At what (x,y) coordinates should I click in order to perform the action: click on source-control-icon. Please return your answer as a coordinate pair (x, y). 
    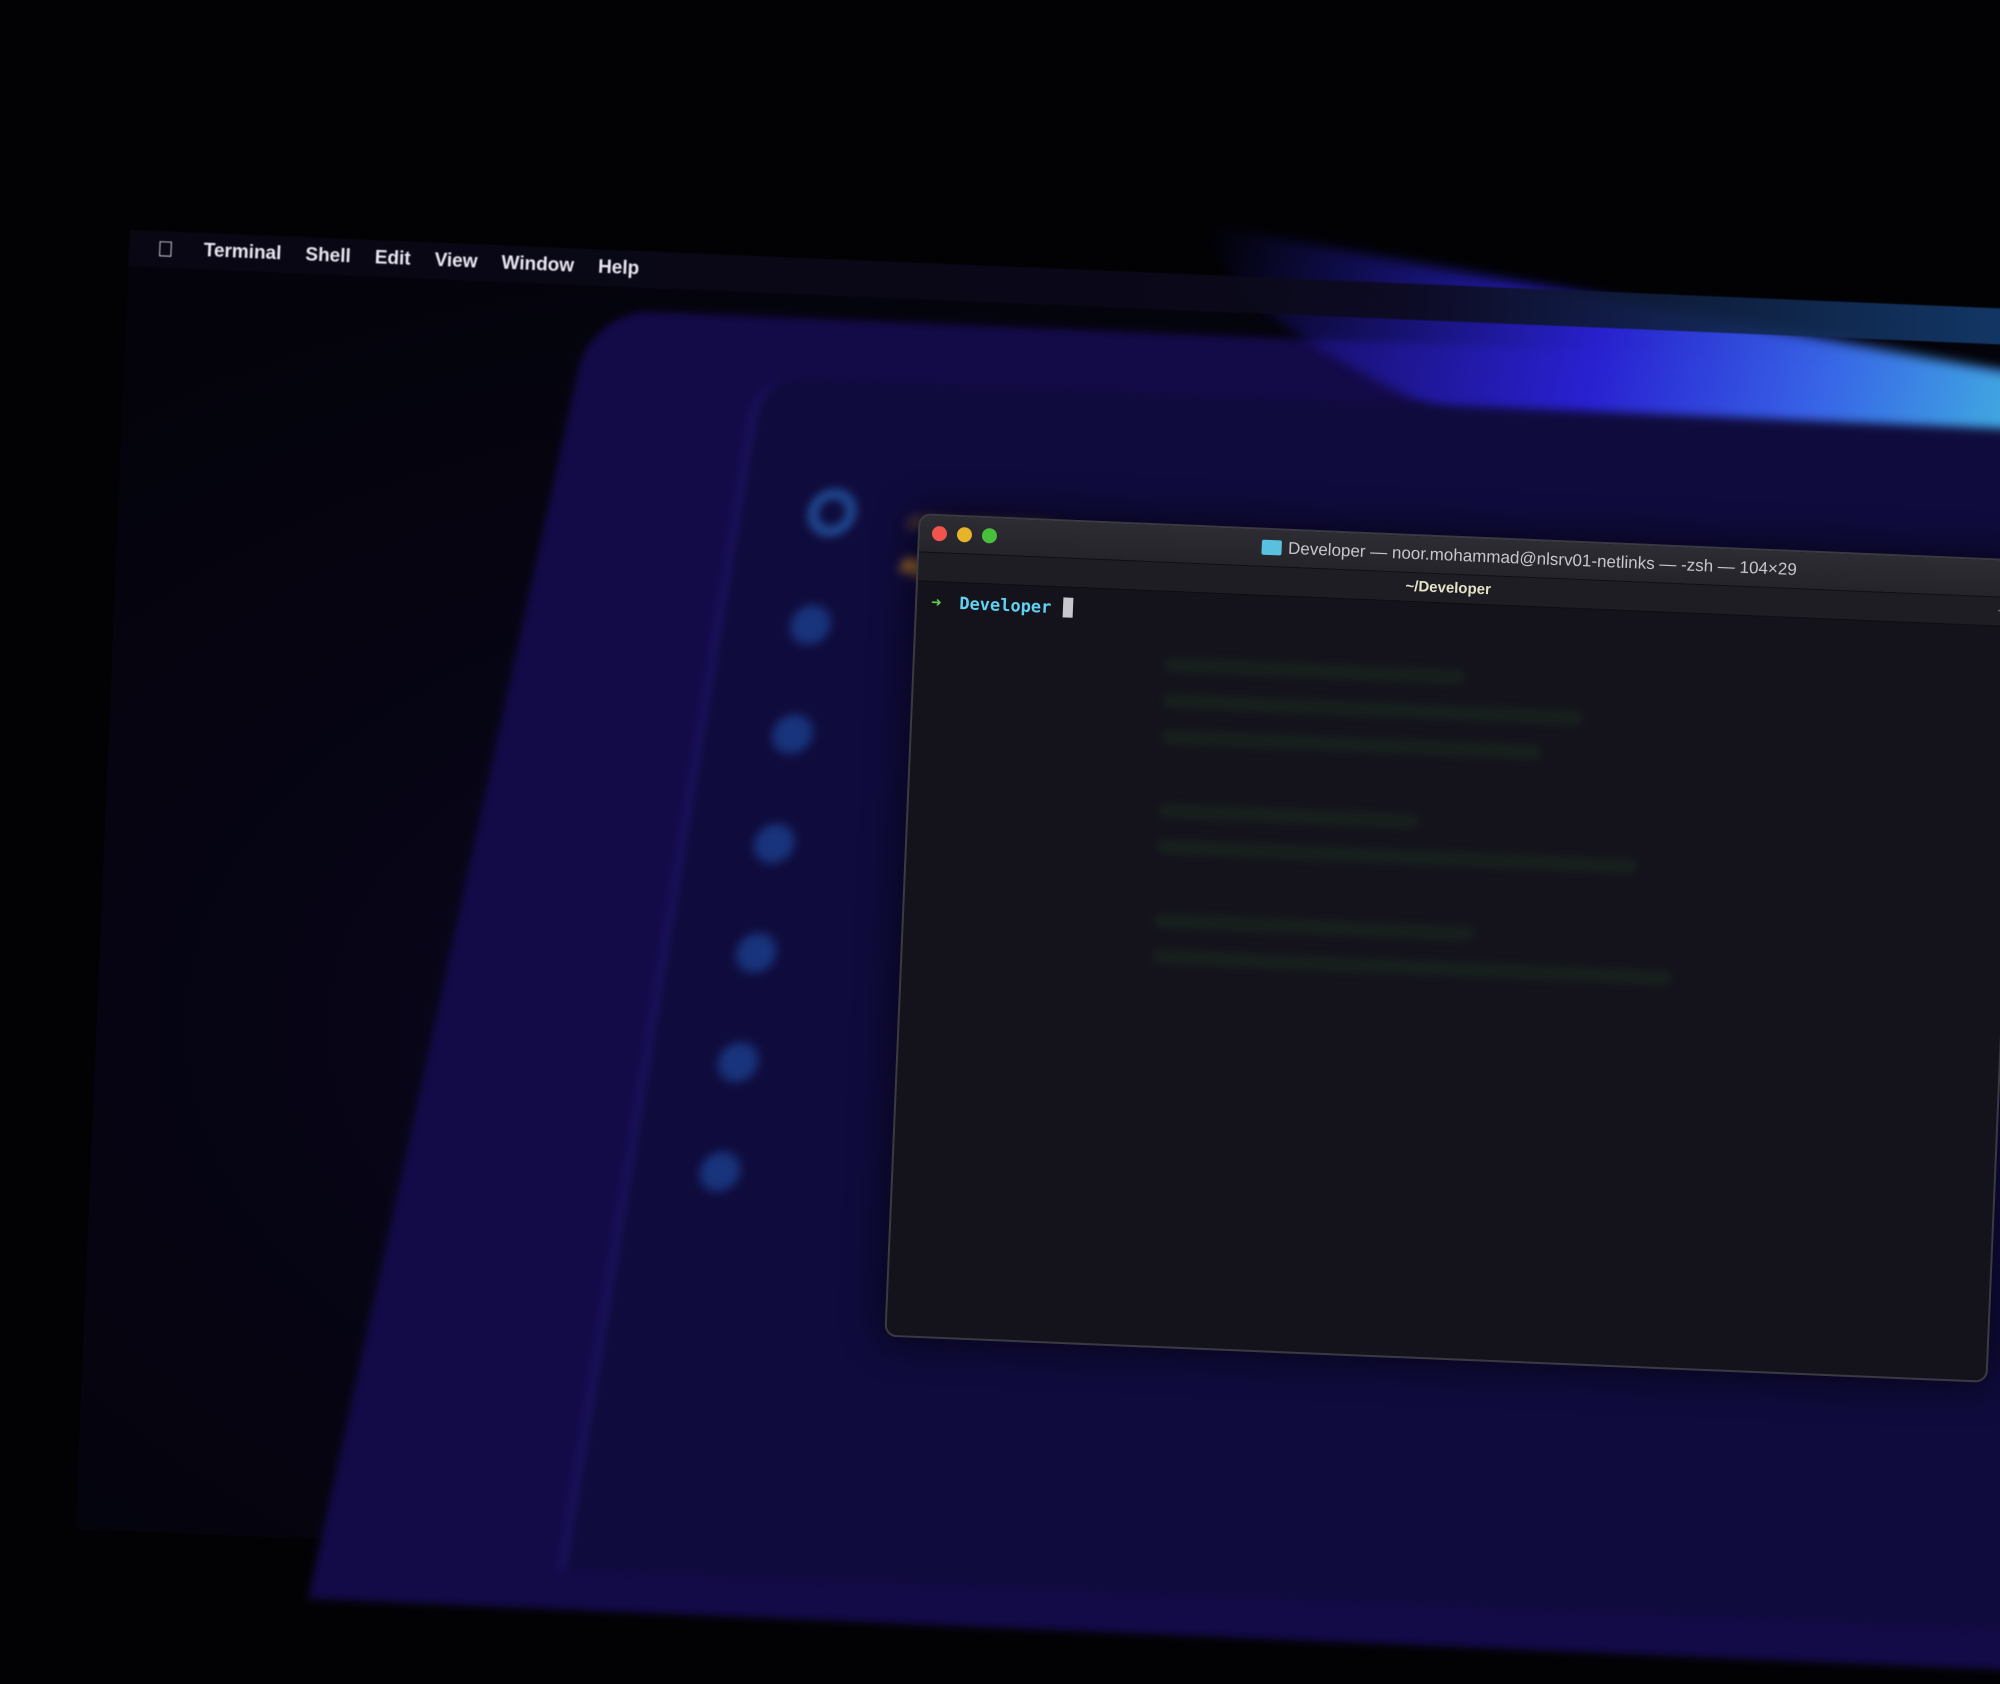
    Looking at the image, I should click on (792, 734).